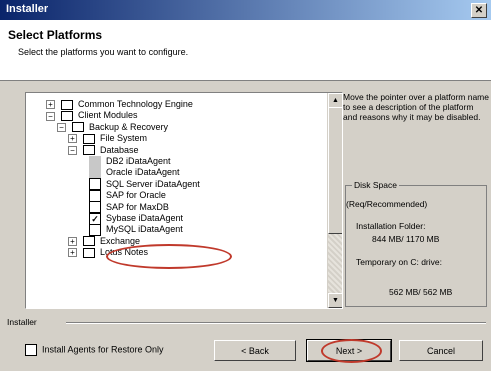  Describe the element at coordinates (138, 161) in the screenshot. I see `tree-item-label: DB2 iDataAgent` at that location.